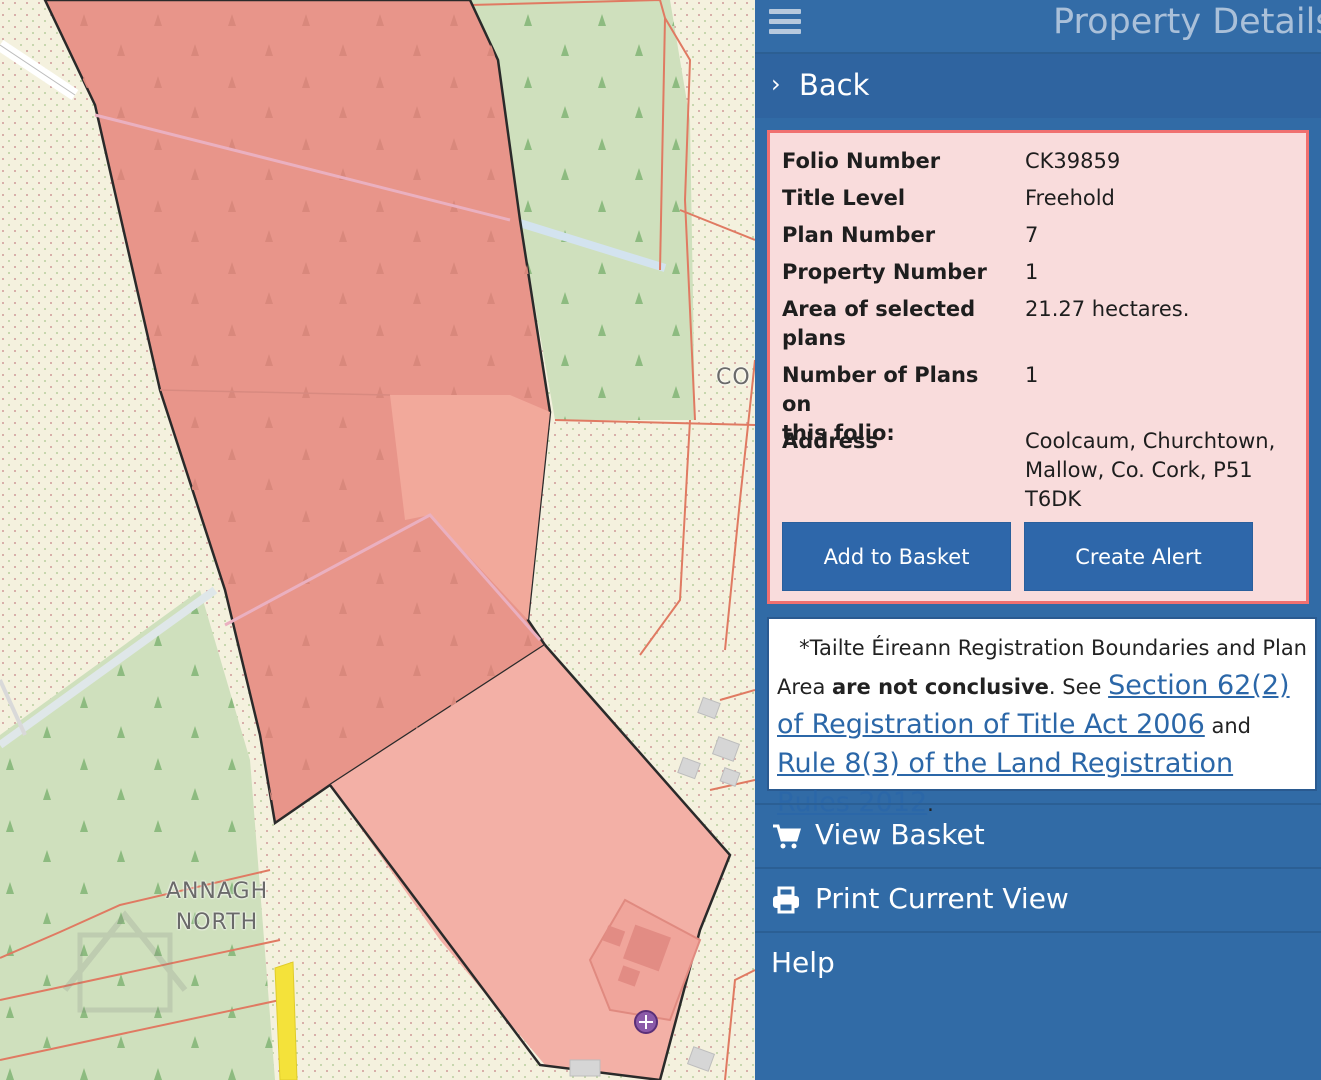 The height and width of the screenshot is (1080, 1321). Describe the element at coordinates (942, 898) in the screenshot. I see `print-current-view-label: Print Current View` at that location.